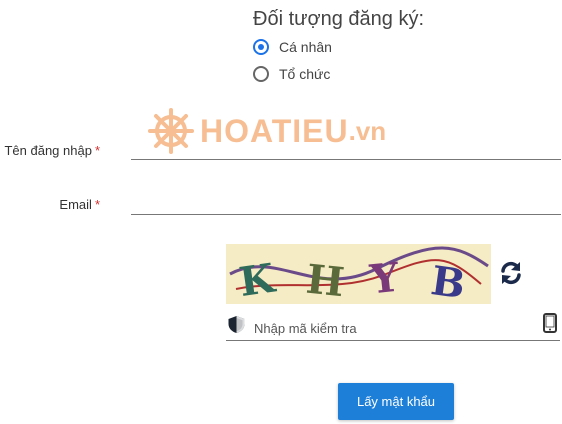  What do you see at coordinates (261, 74) in the screenshot?
I see `radio-organization-control` at bounding box center [261, 74].